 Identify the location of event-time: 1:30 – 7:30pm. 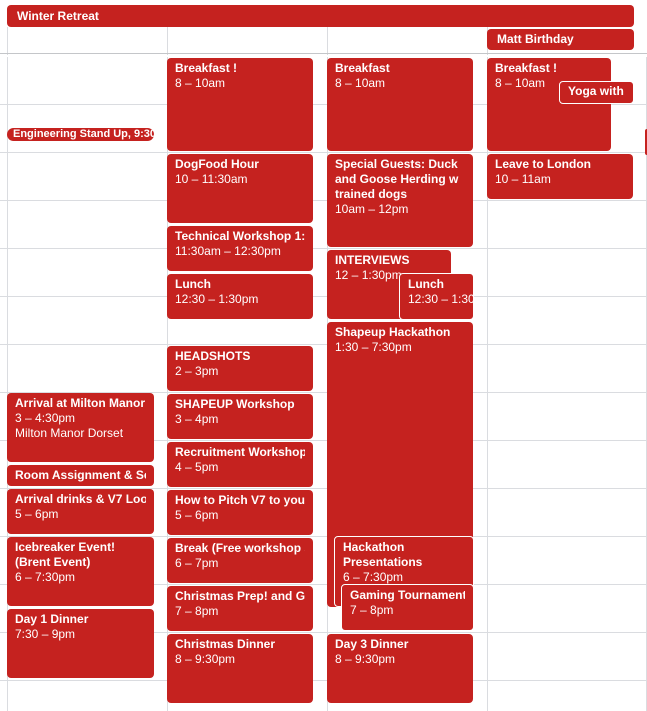
(373, 347).